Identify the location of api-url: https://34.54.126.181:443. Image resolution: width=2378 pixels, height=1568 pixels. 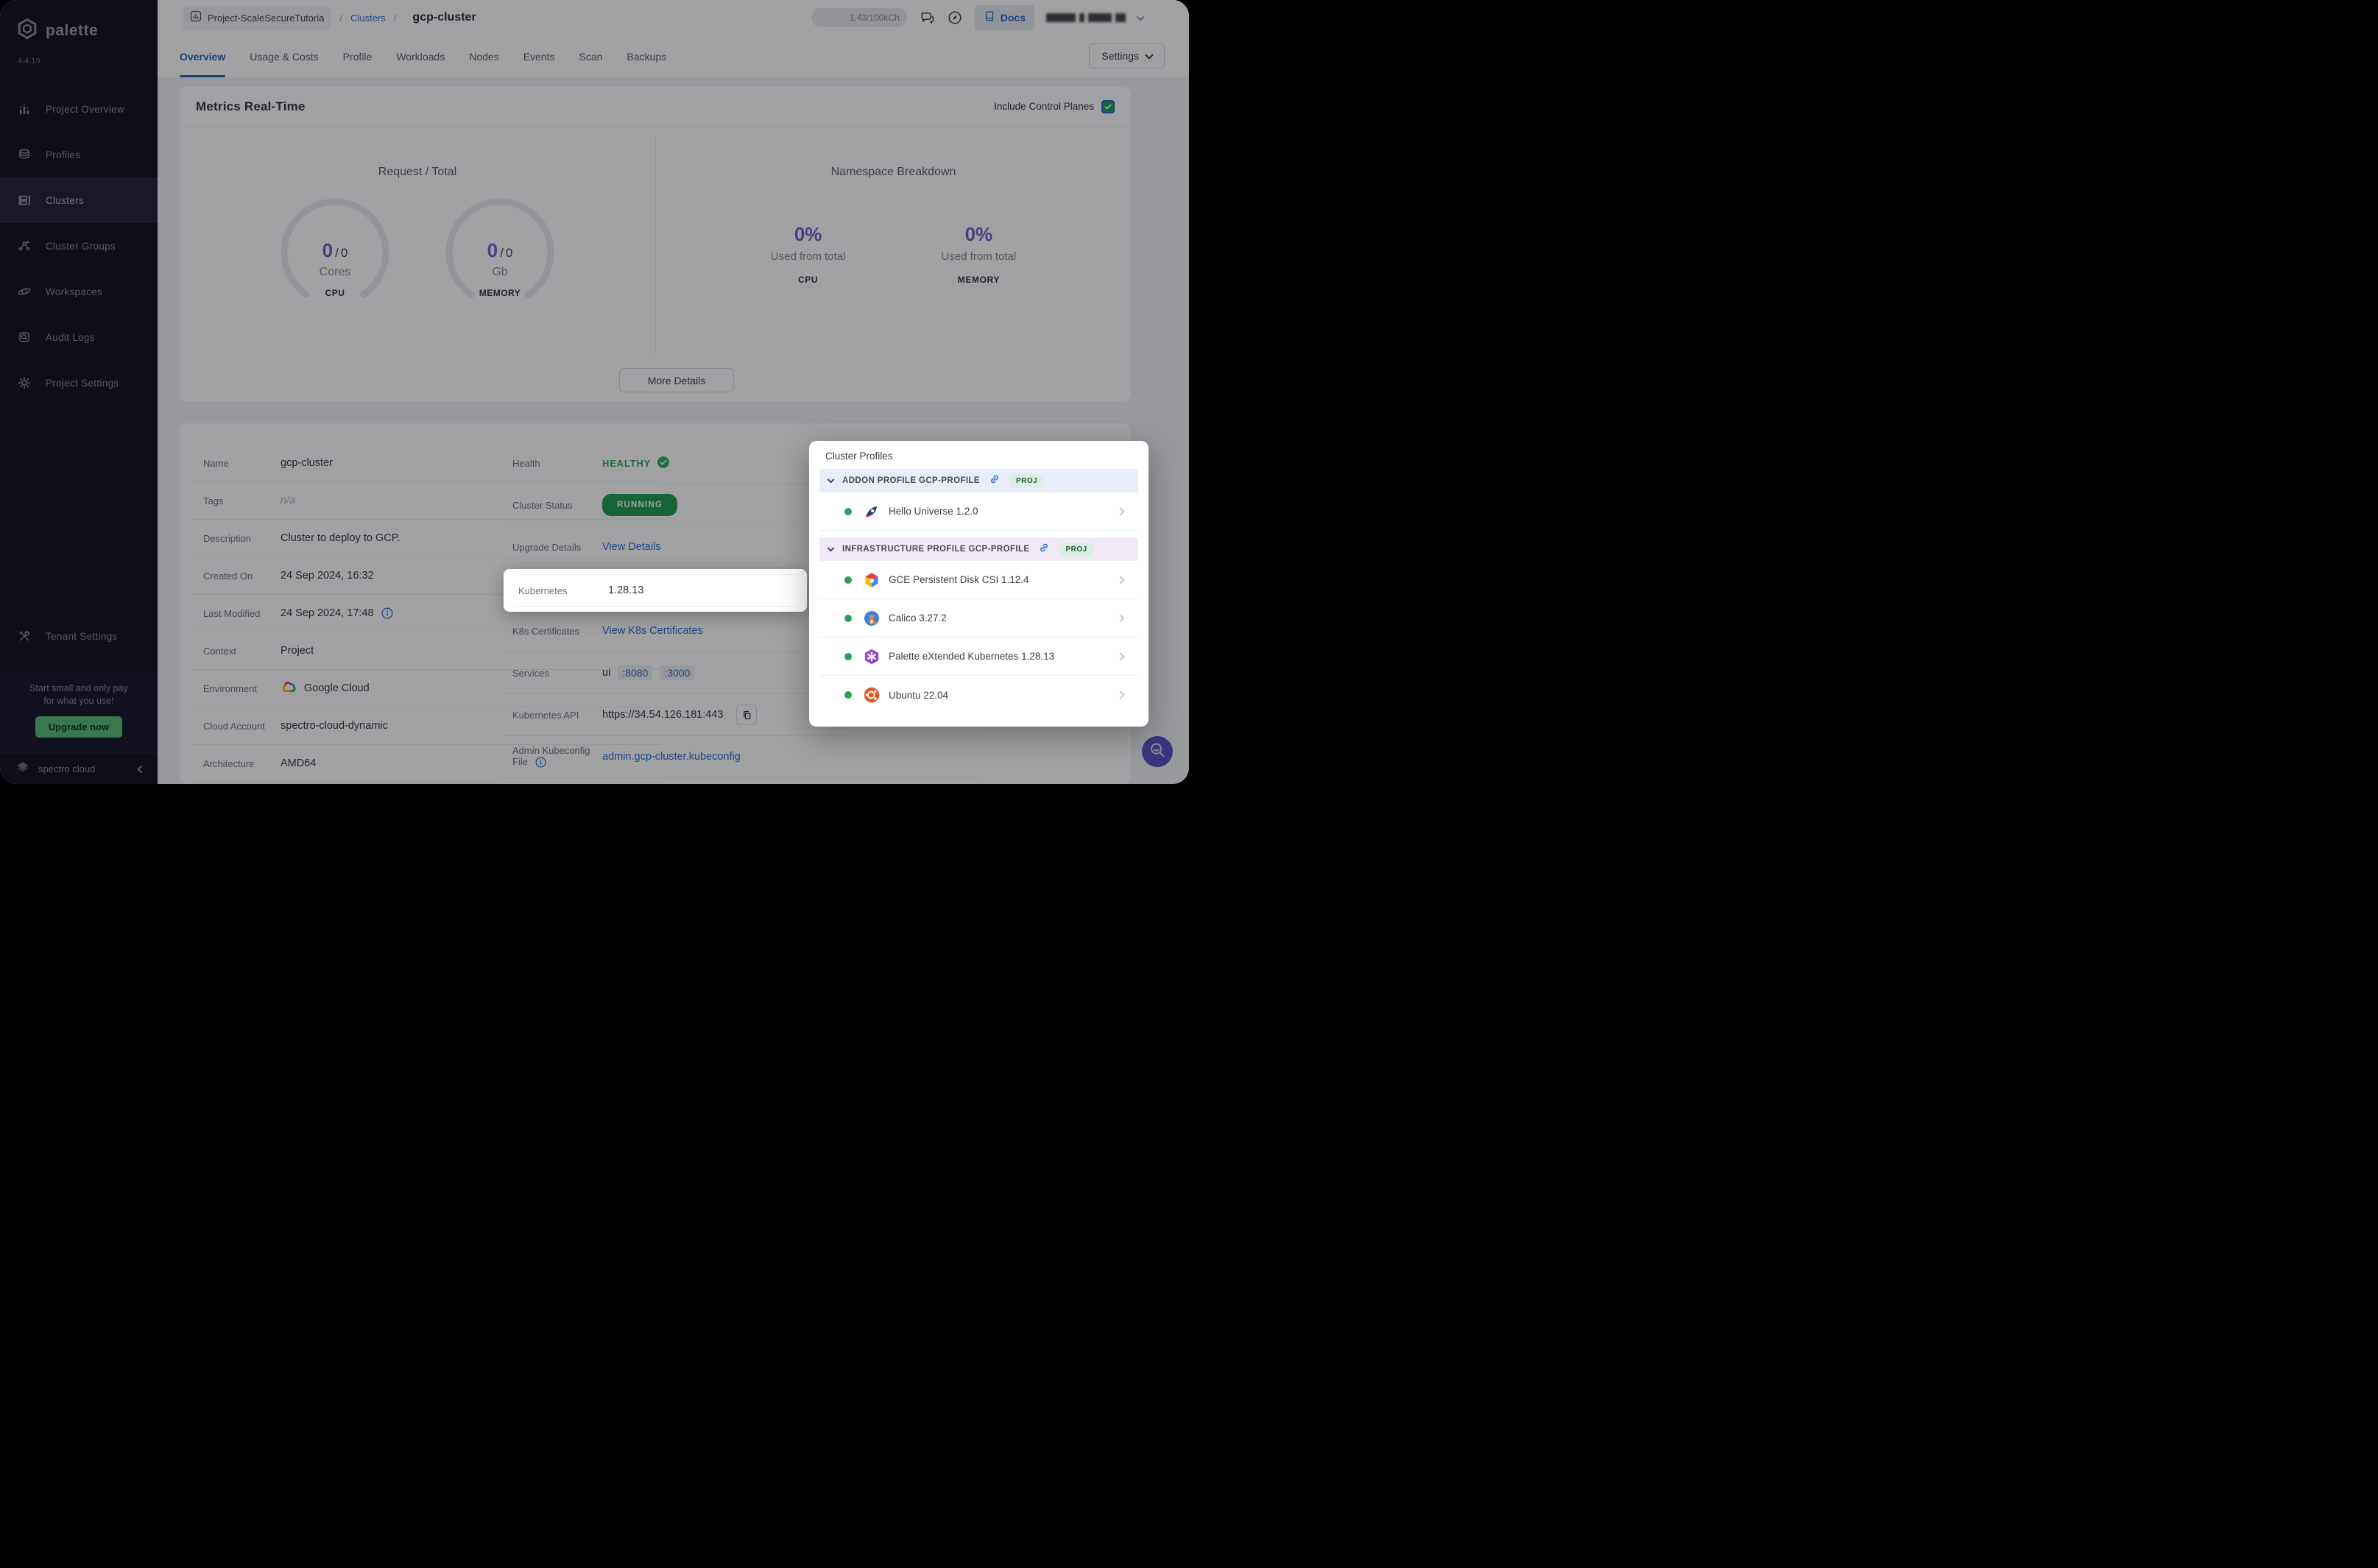
(663, 715).